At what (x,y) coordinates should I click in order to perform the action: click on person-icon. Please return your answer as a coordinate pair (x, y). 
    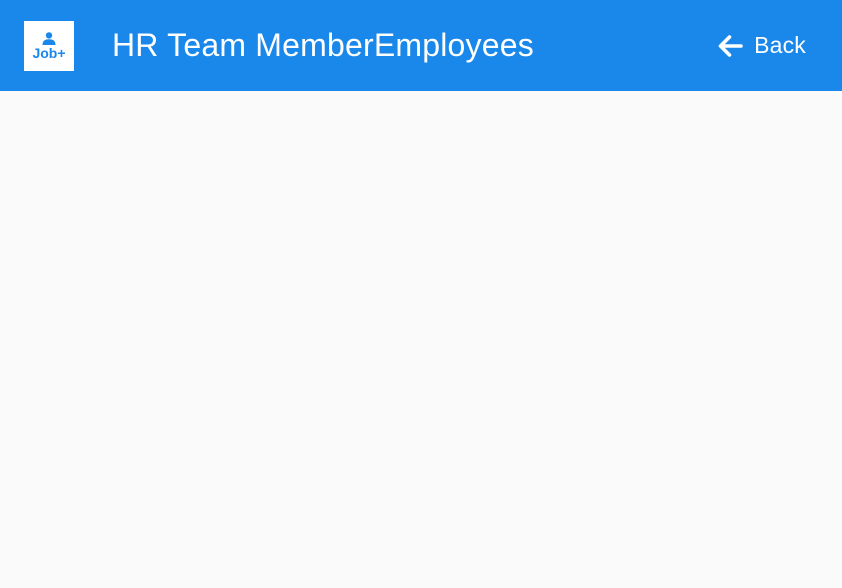
    Looking at the image, I should click on (49, 38).